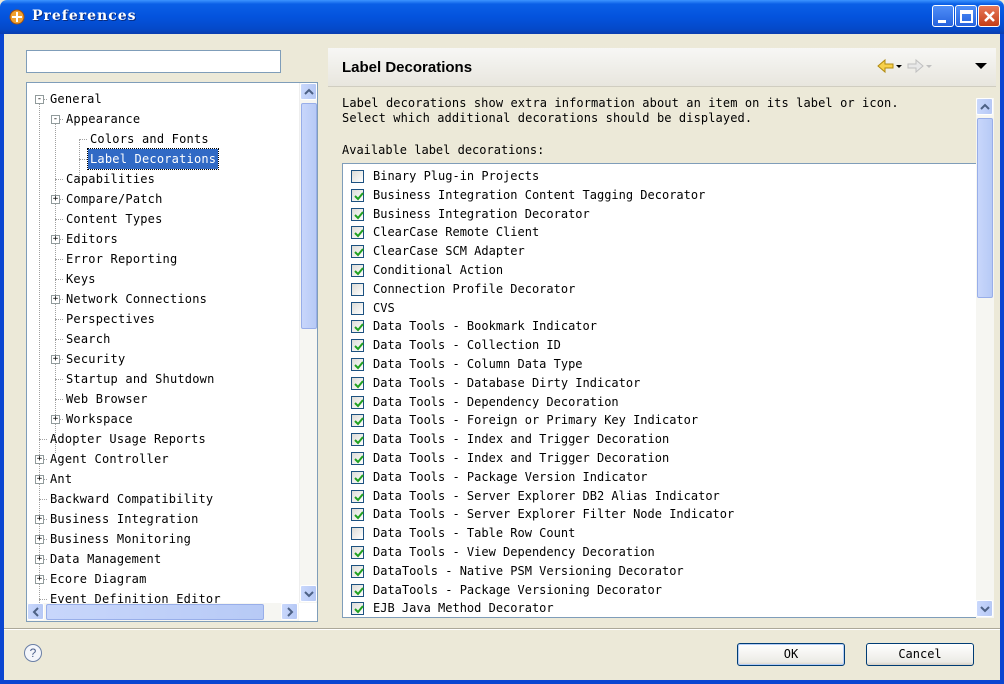  Describe the element at coordinates (919, 67) in the screenshot. I see `forward-arrow-icon` at that location.